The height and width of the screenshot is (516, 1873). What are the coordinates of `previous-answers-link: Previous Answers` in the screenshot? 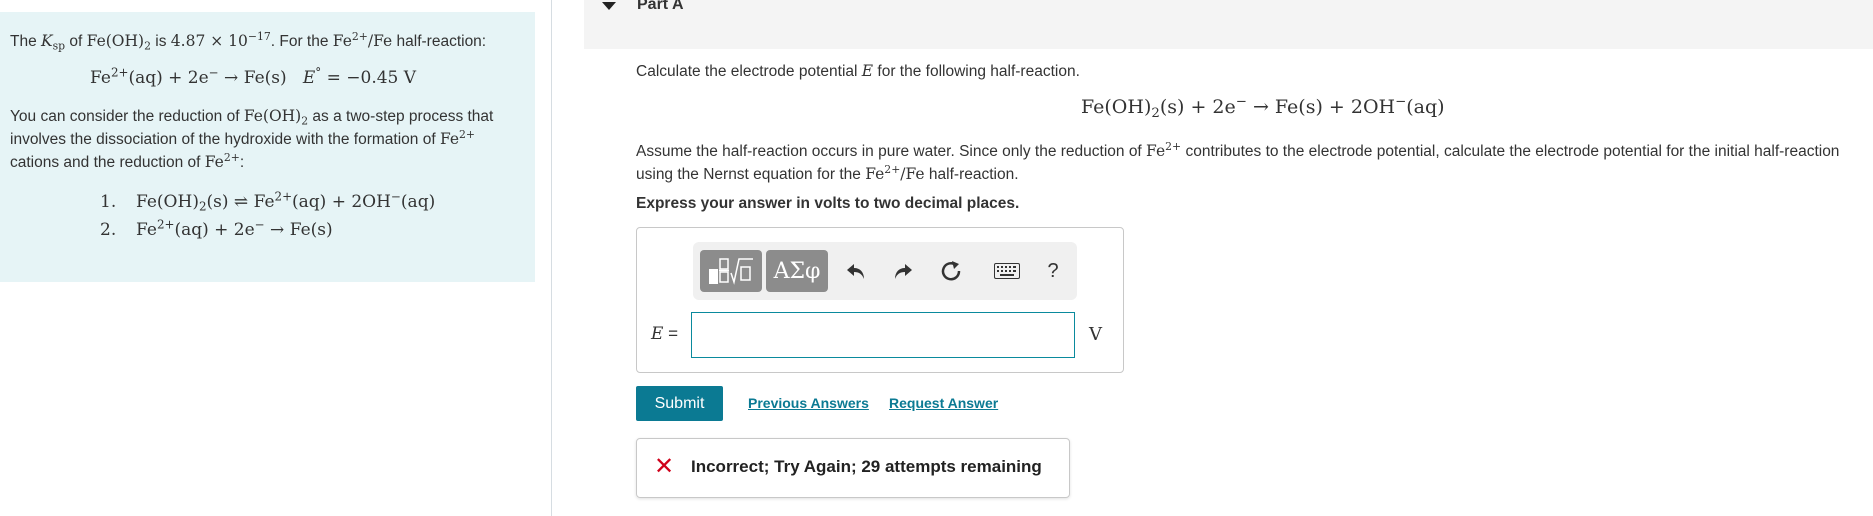 It's located at (808, 403).